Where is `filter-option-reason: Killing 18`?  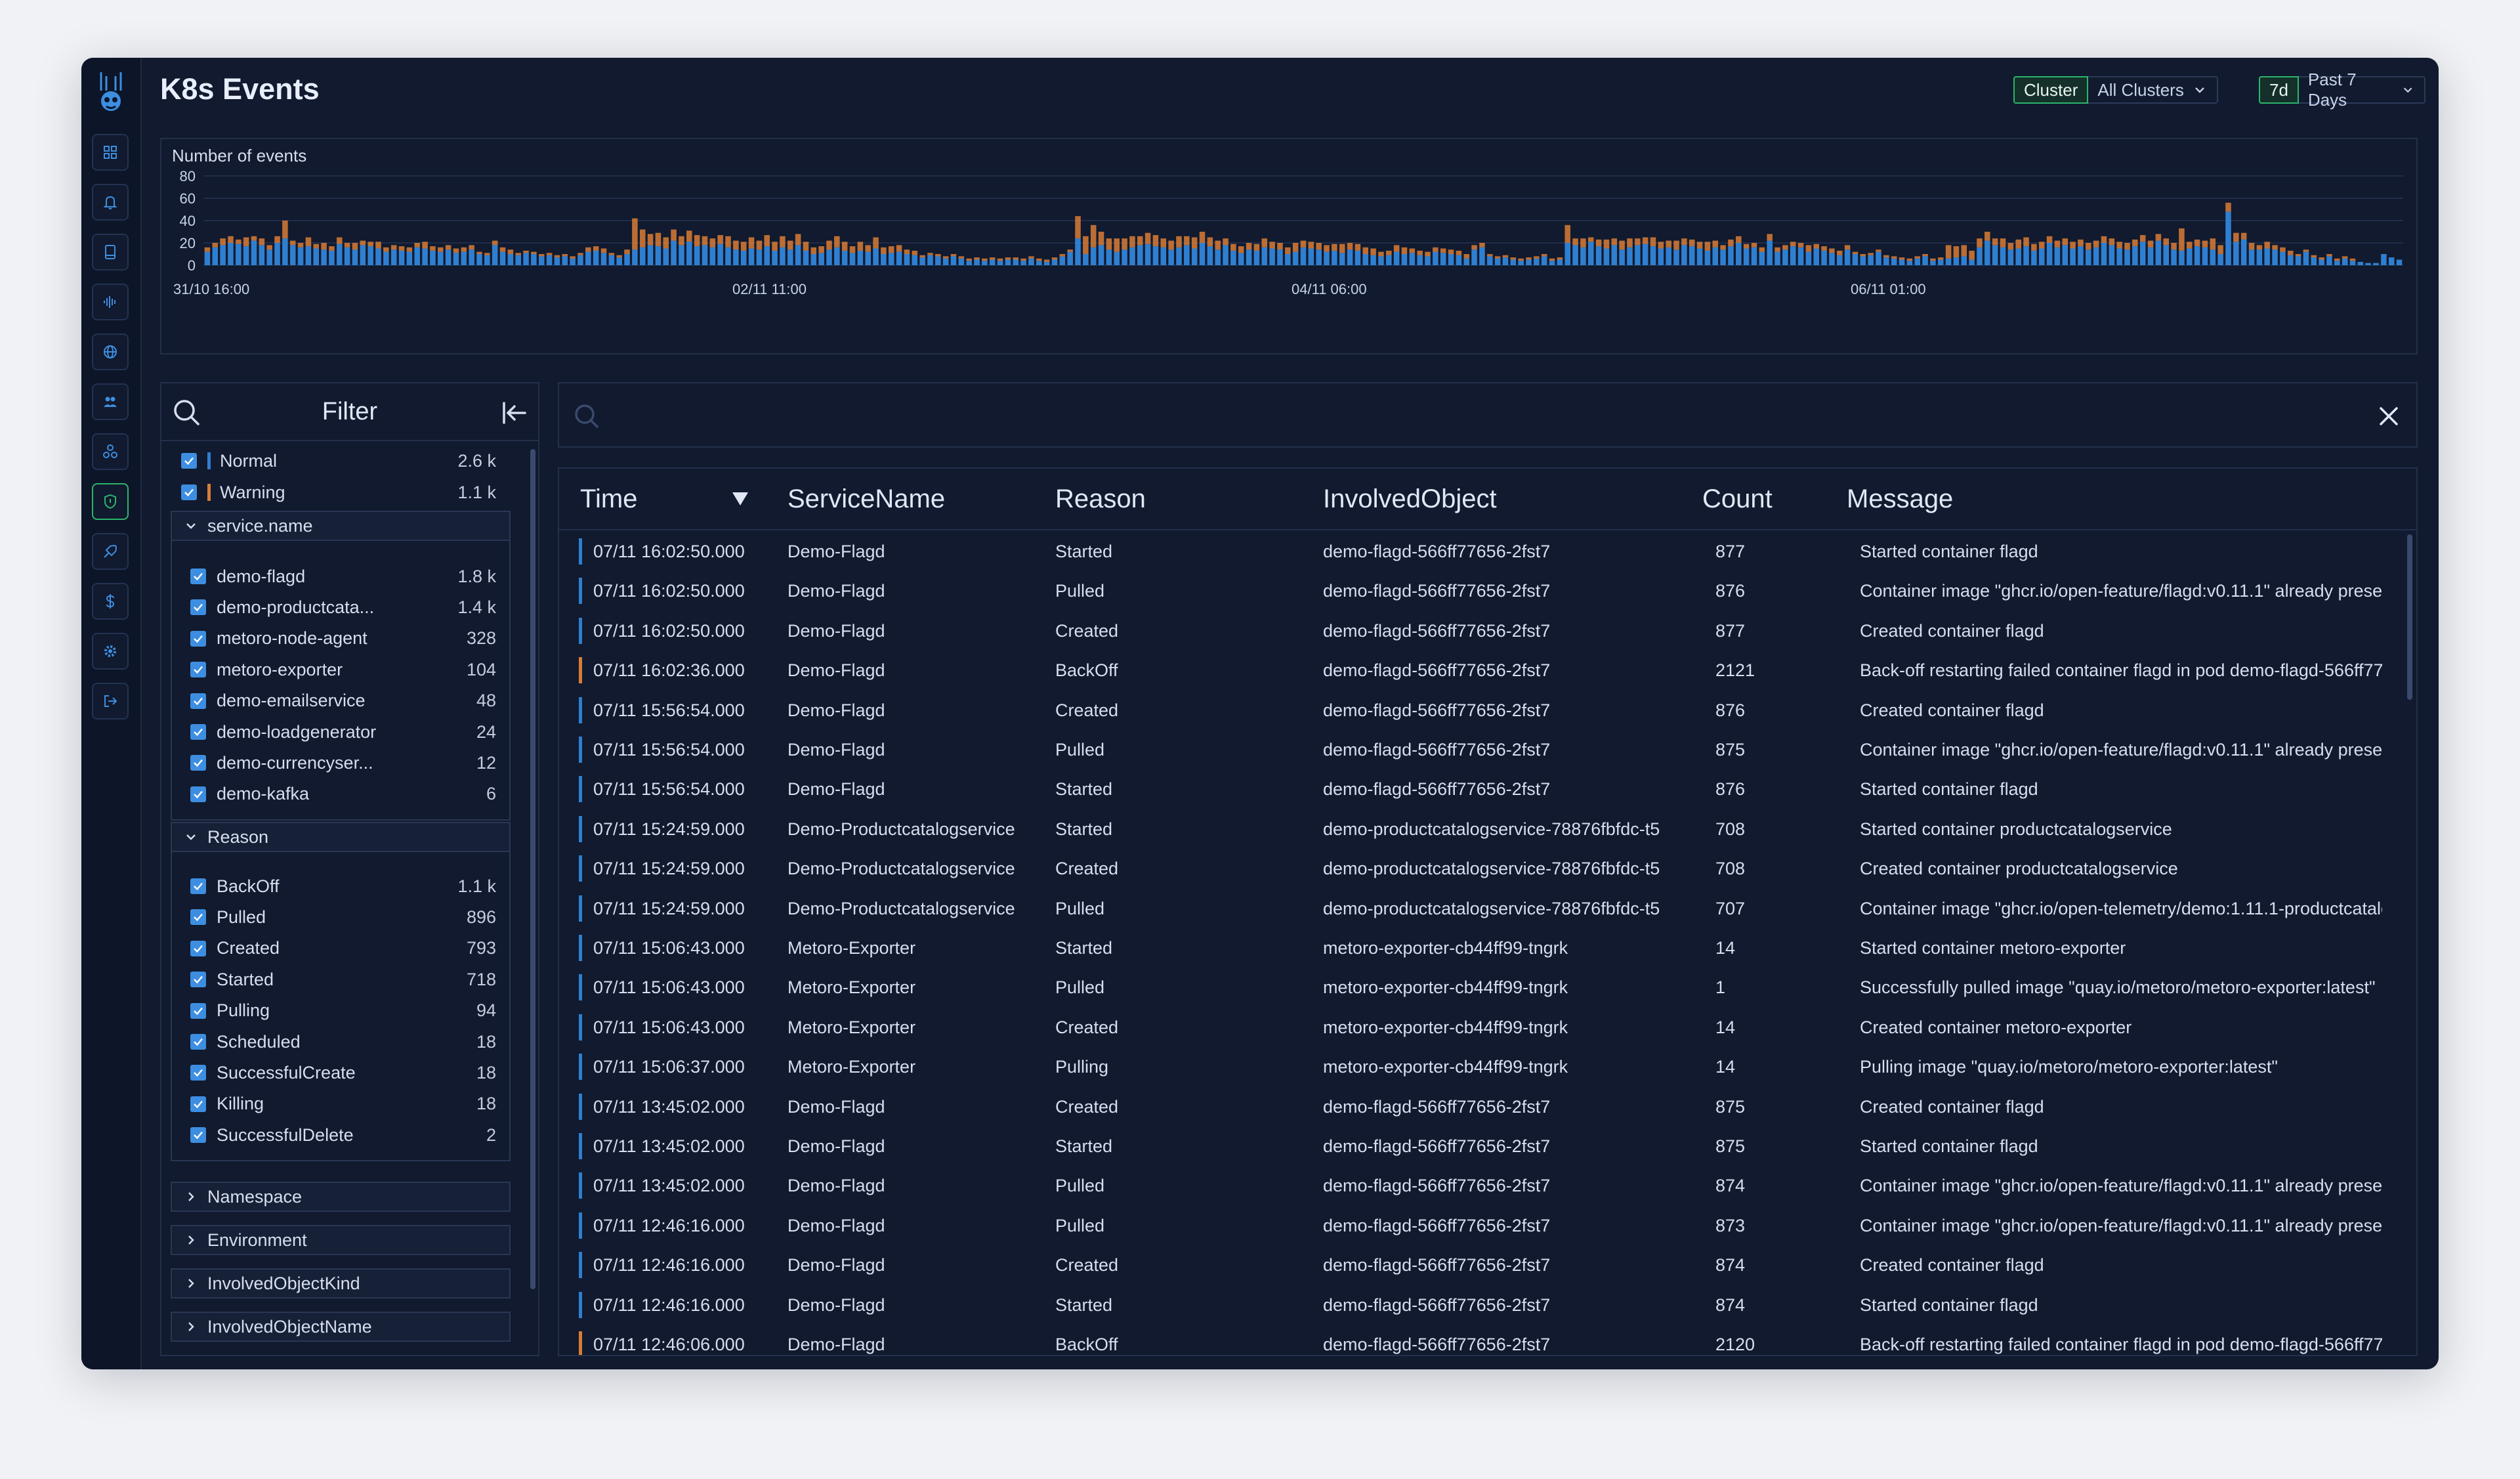 filter-option-reason: Killing 18 is located at coordinates (343, 1104).